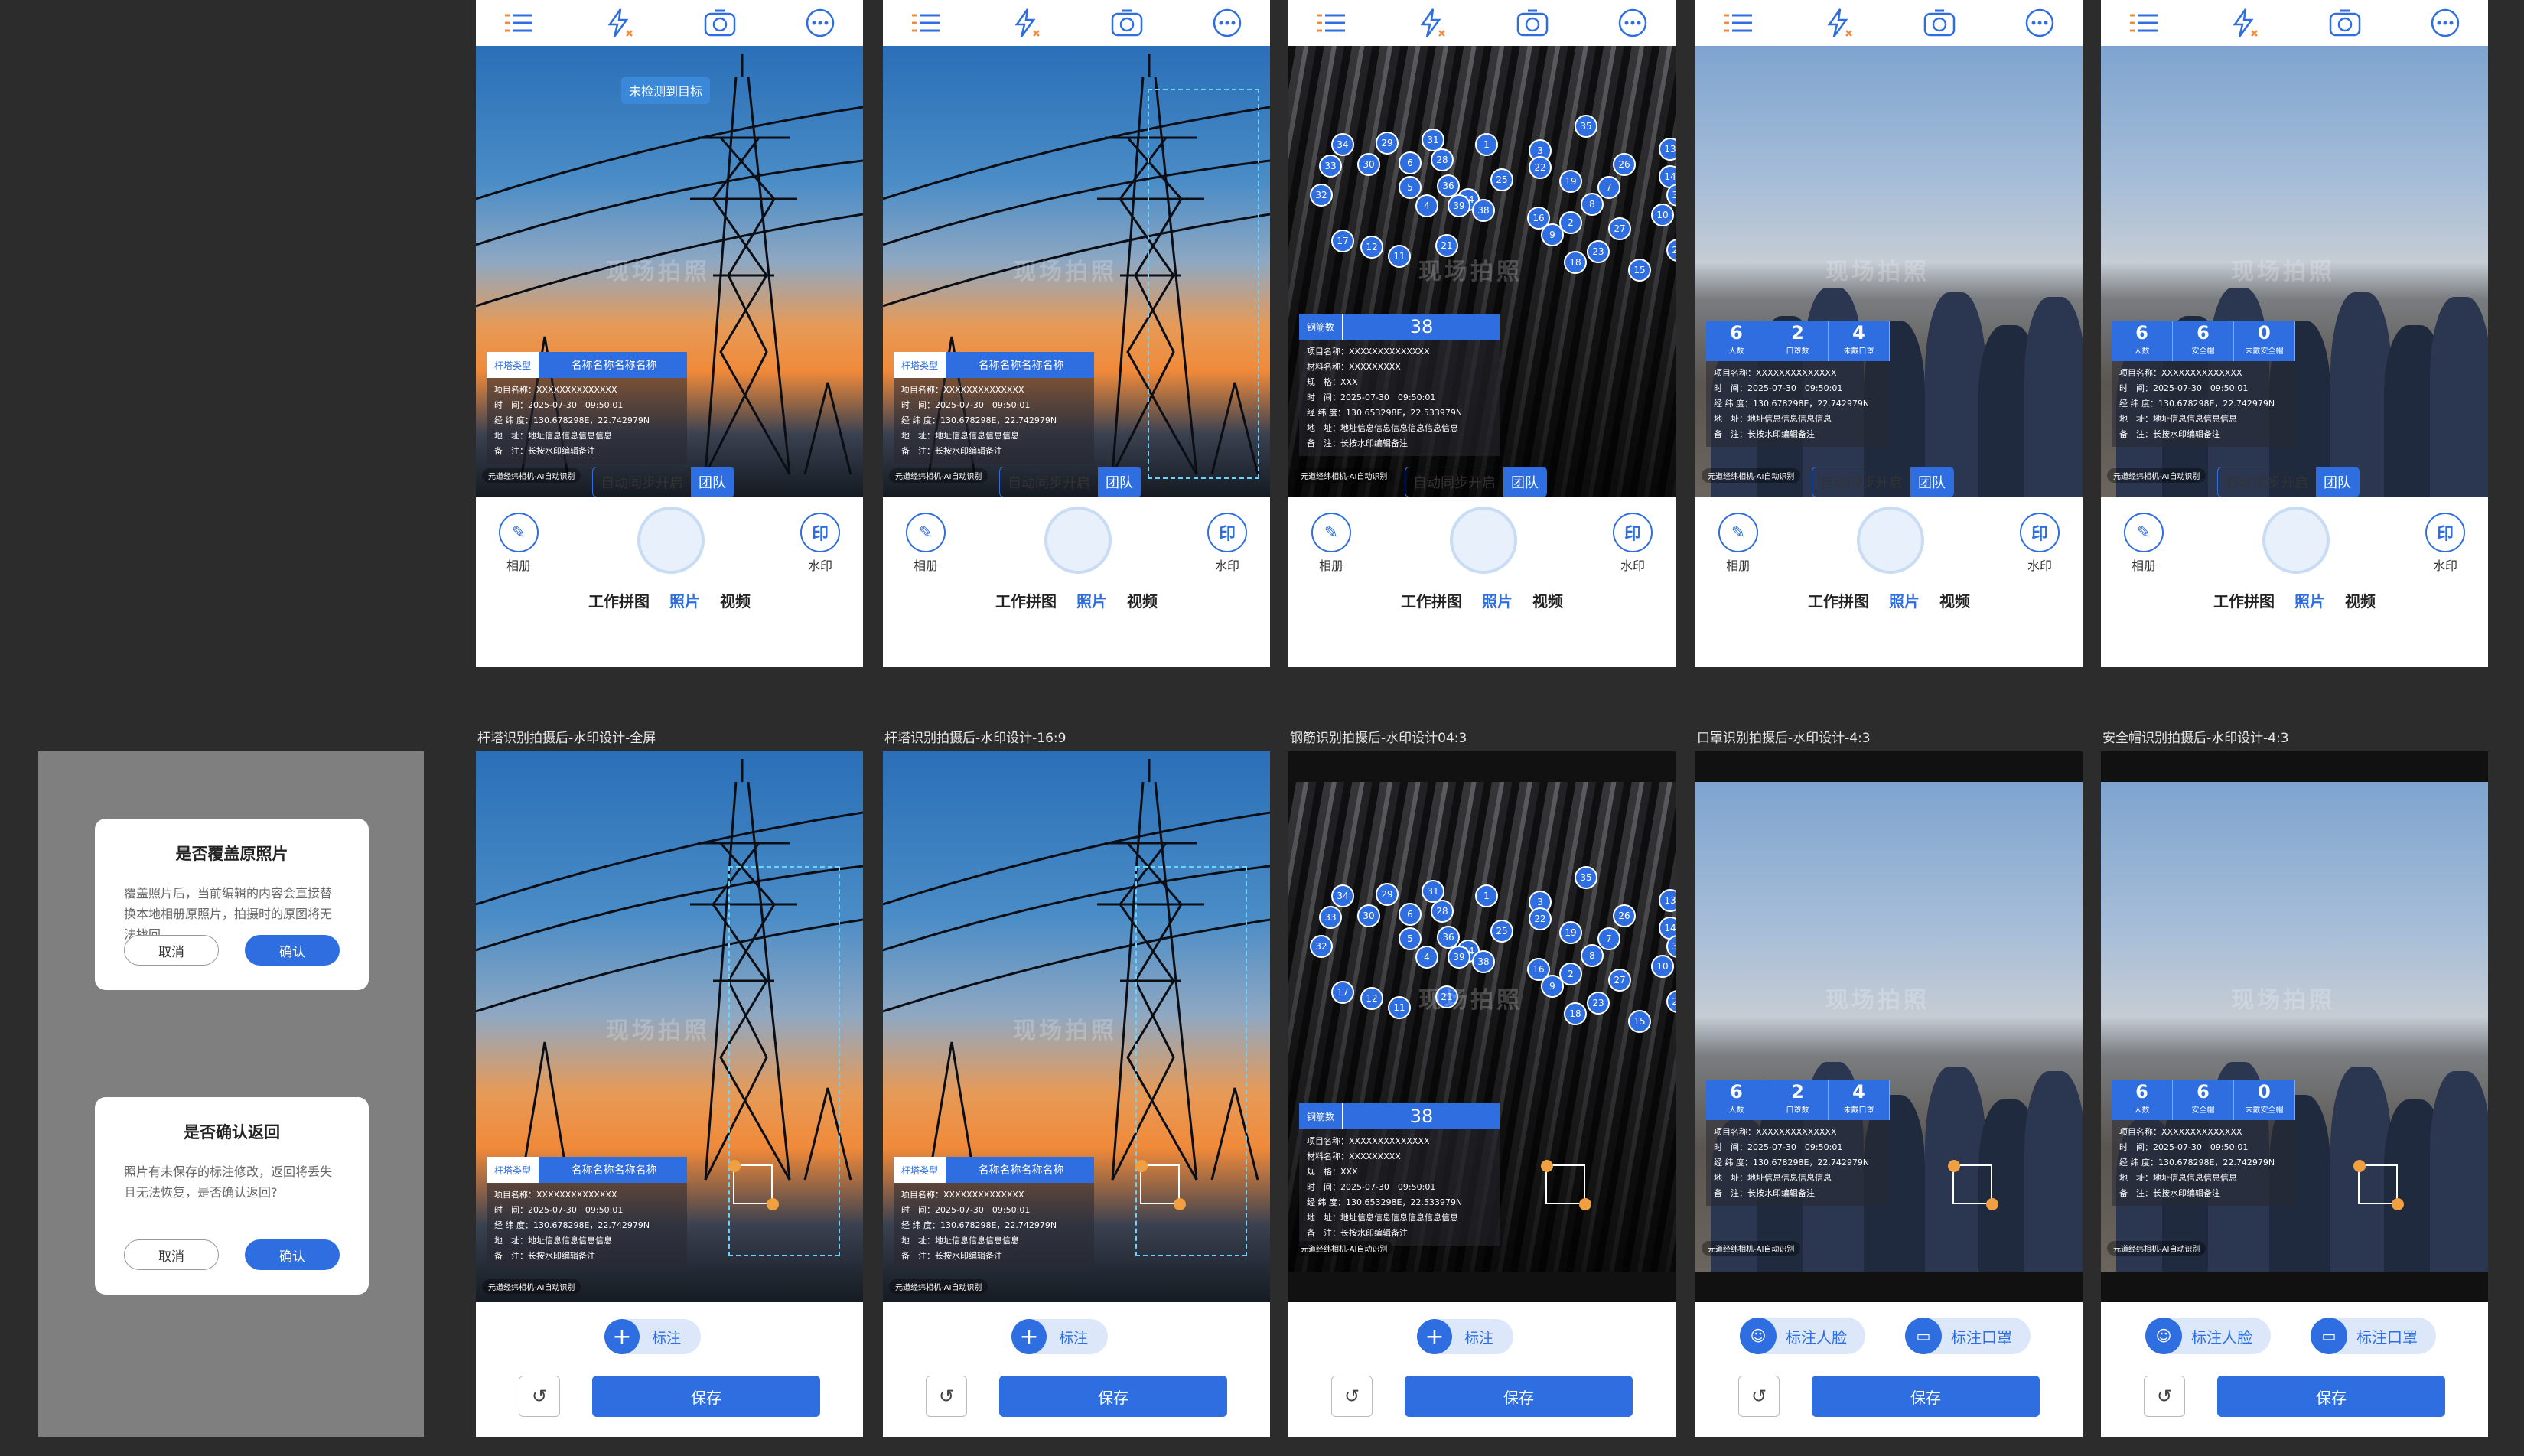  What do you see at coordinates (1639, 270) in the screenshot?
I see `rebar-count-bubble: 15` at bounding box center [1639, 270].